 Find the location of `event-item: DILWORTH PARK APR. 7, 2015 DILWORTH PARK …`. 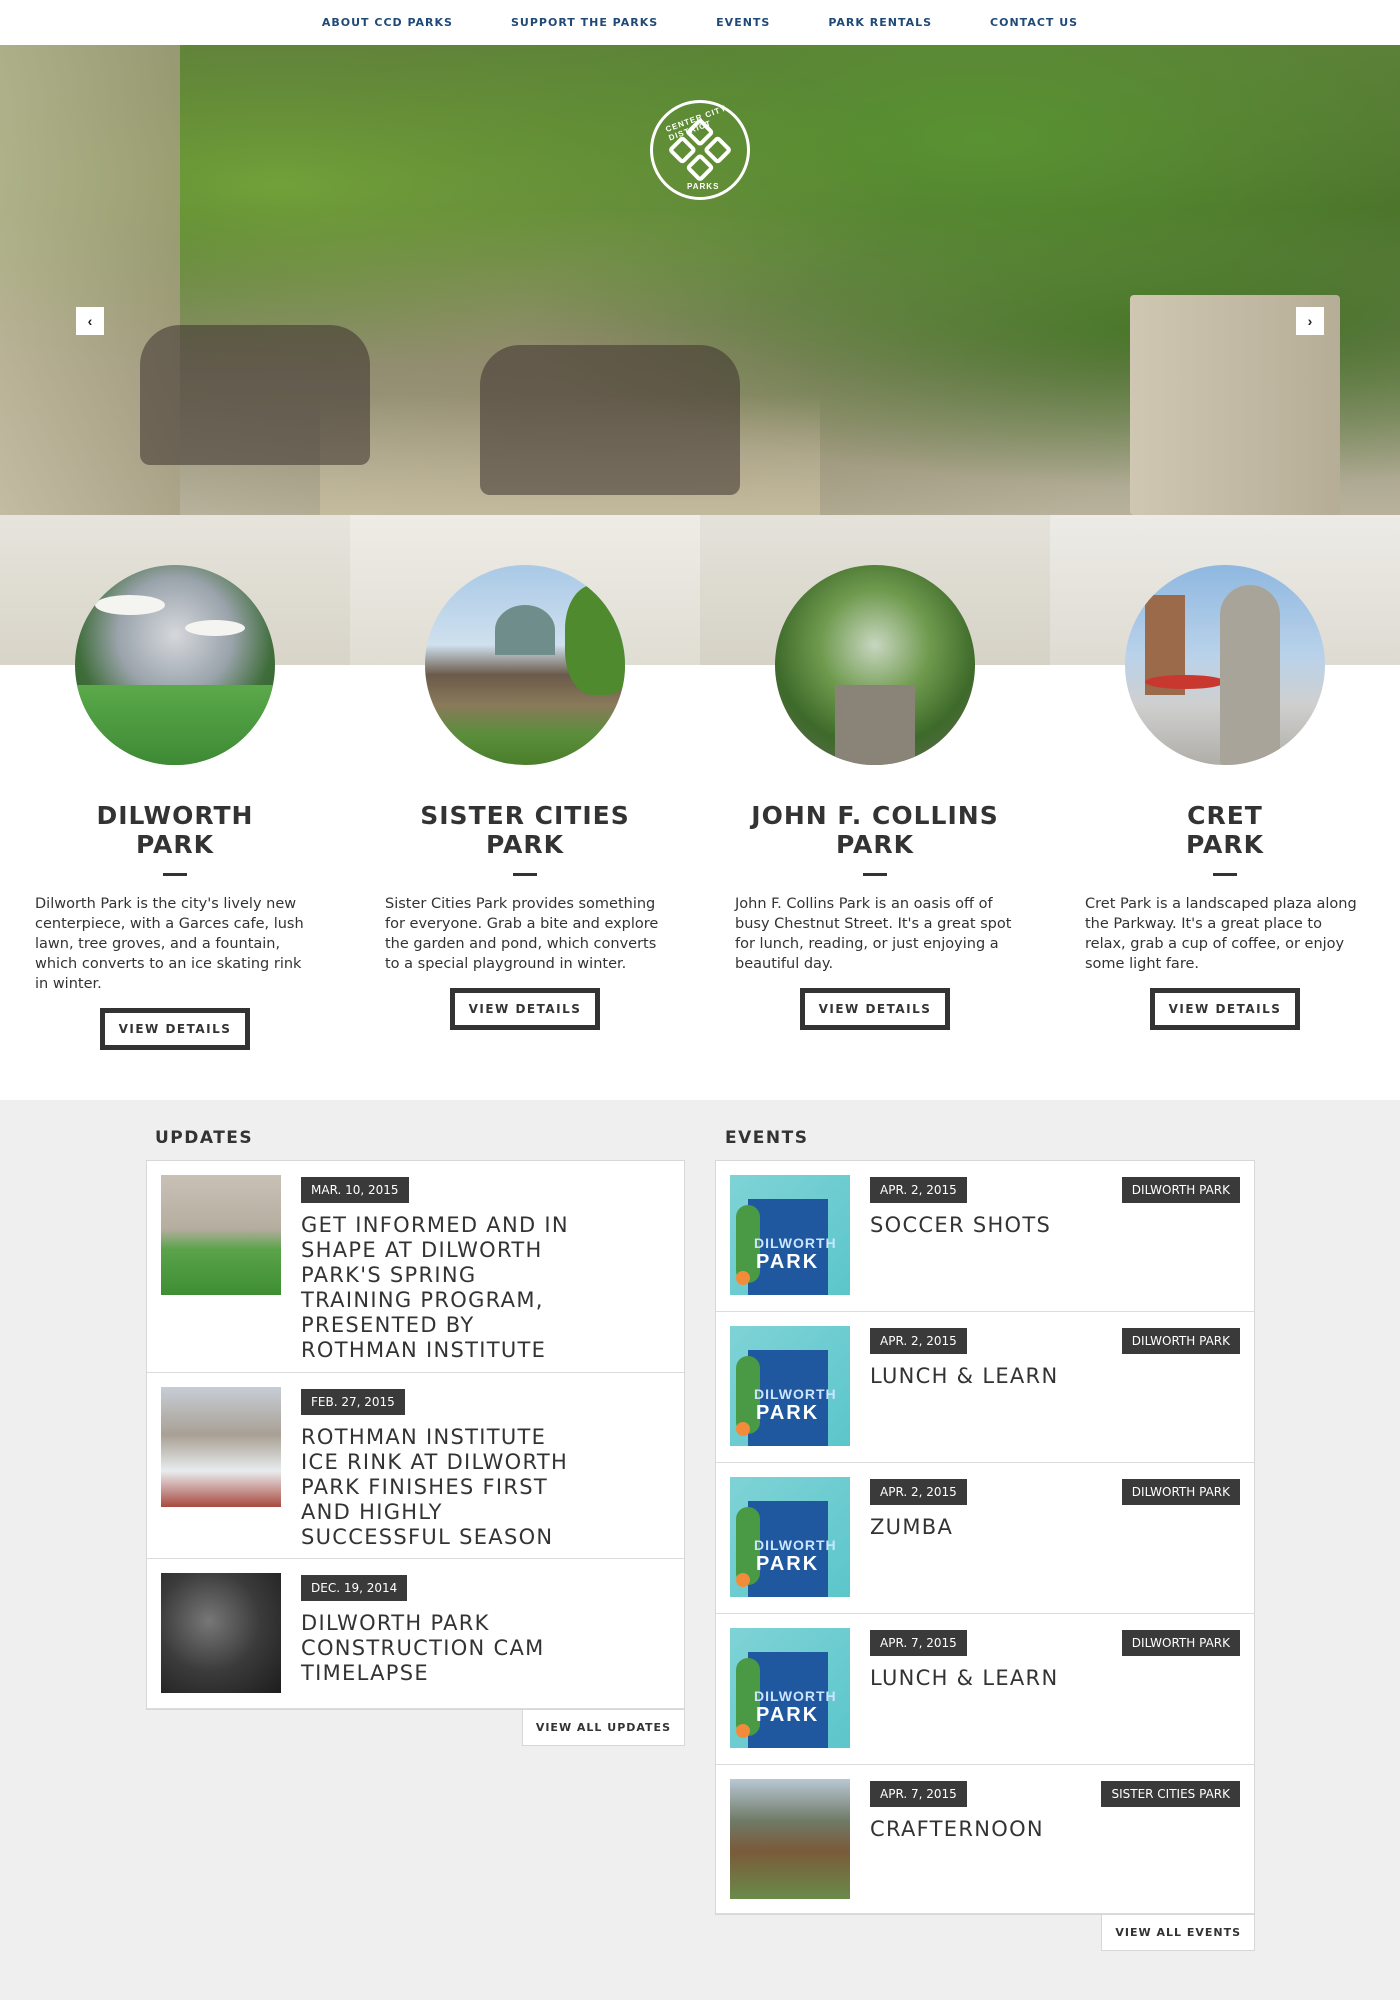

event-item: DILWORTH PARK APR. 7, 2015 DILWORTH PARK … is located at coordinates (985, 1689).